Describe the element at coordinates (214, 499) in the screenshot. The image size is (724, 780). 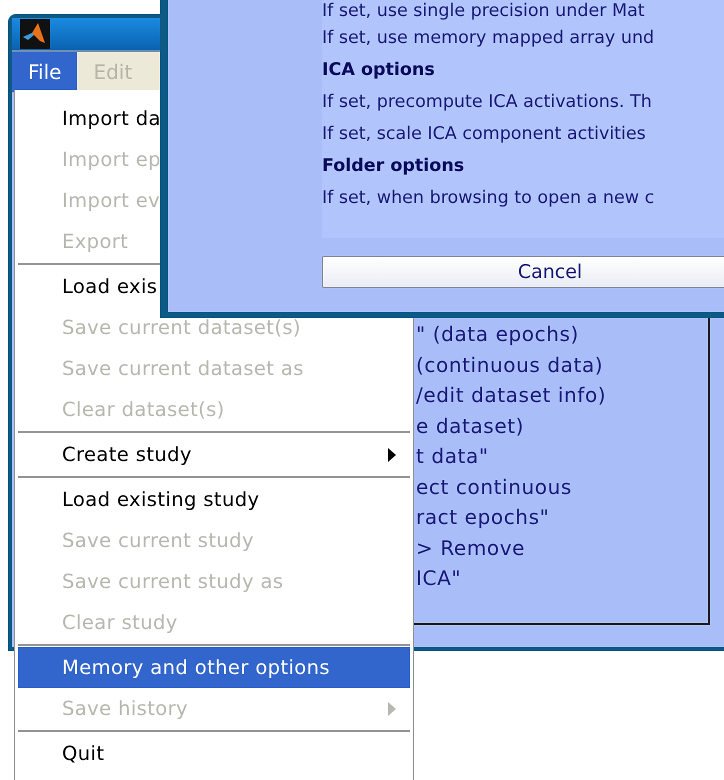
I see `menu-item: Load existing study` at that location.